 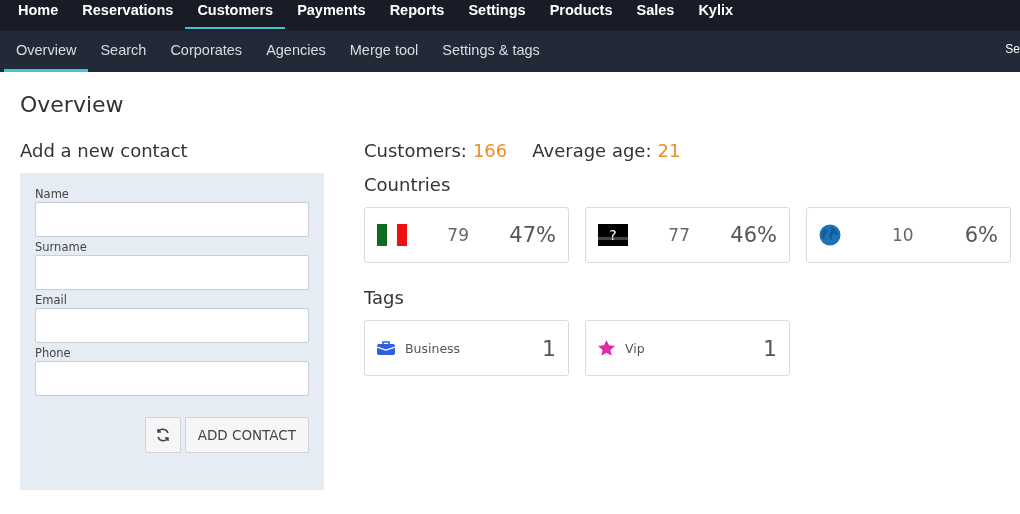 I want to click on page-title: Overview, so click(x=72, y=105).